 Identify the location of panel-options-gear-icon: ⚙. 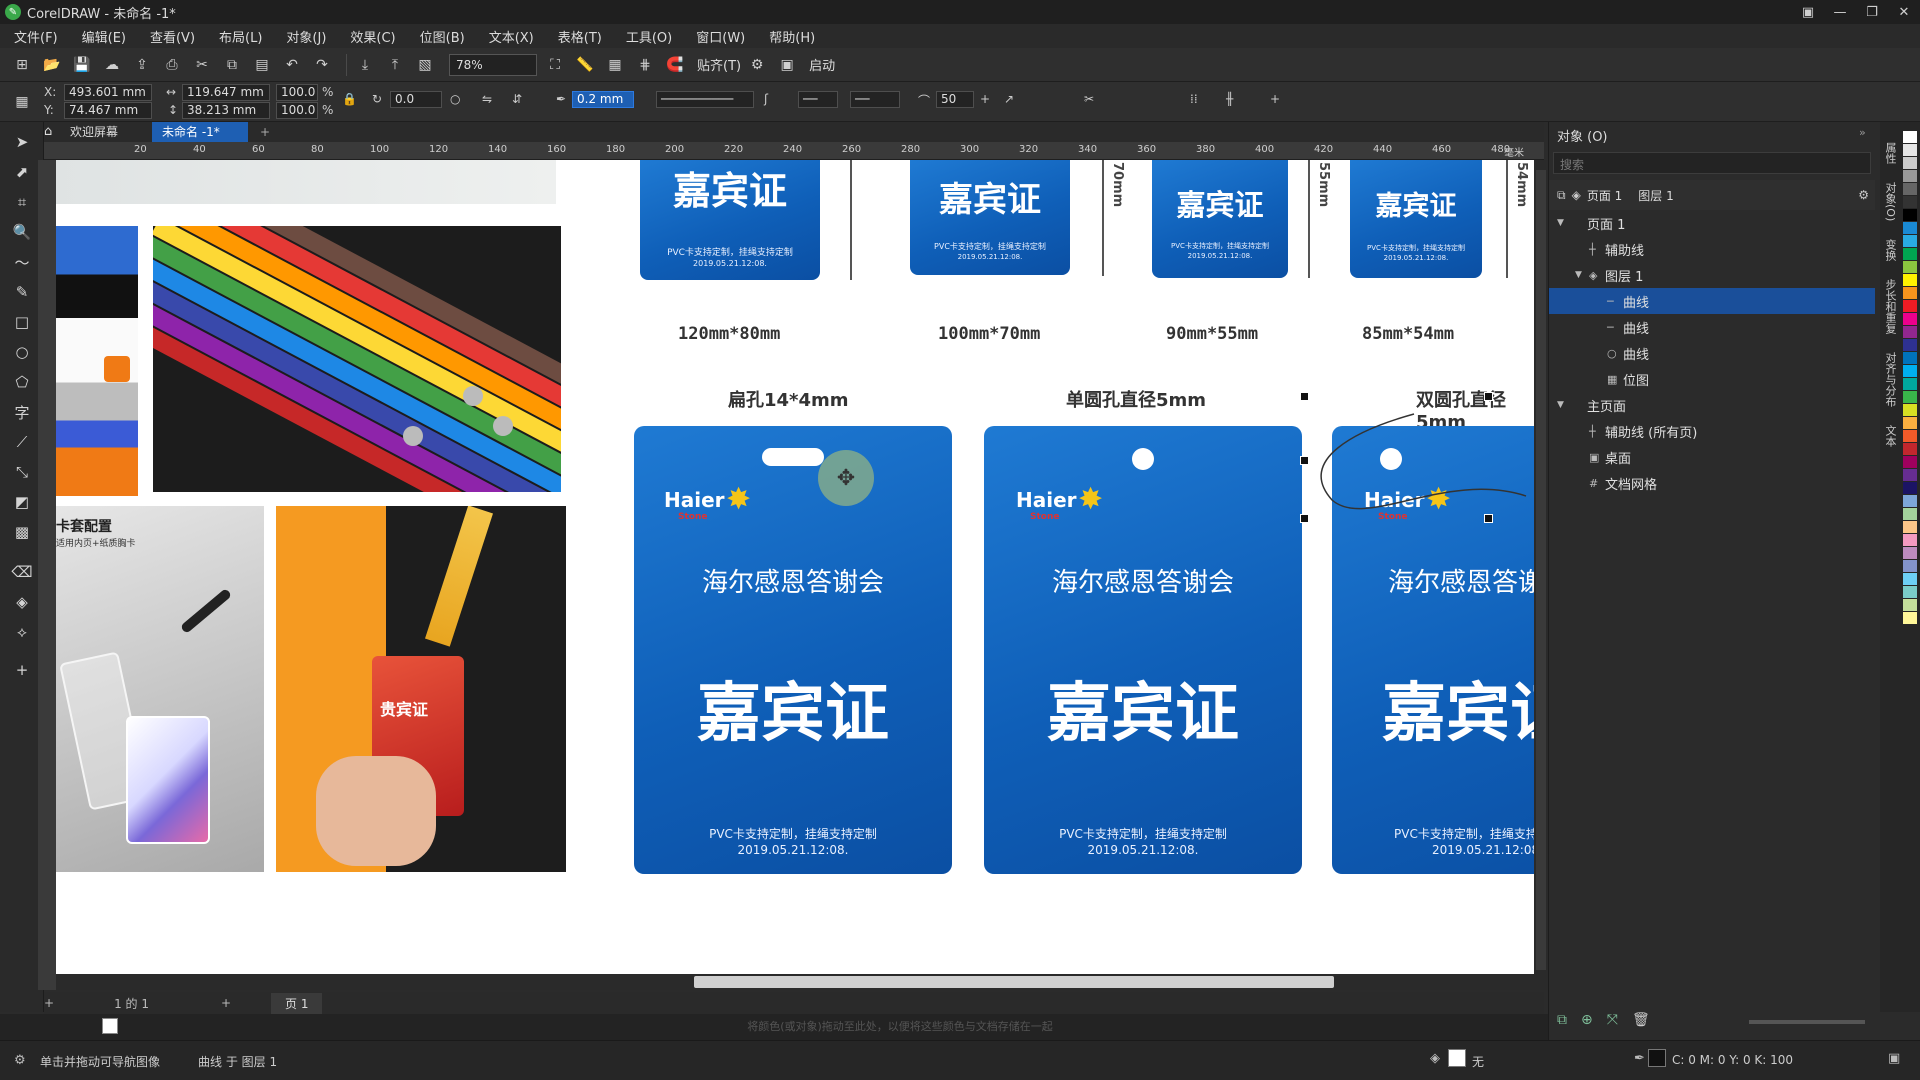
(1863, 195).